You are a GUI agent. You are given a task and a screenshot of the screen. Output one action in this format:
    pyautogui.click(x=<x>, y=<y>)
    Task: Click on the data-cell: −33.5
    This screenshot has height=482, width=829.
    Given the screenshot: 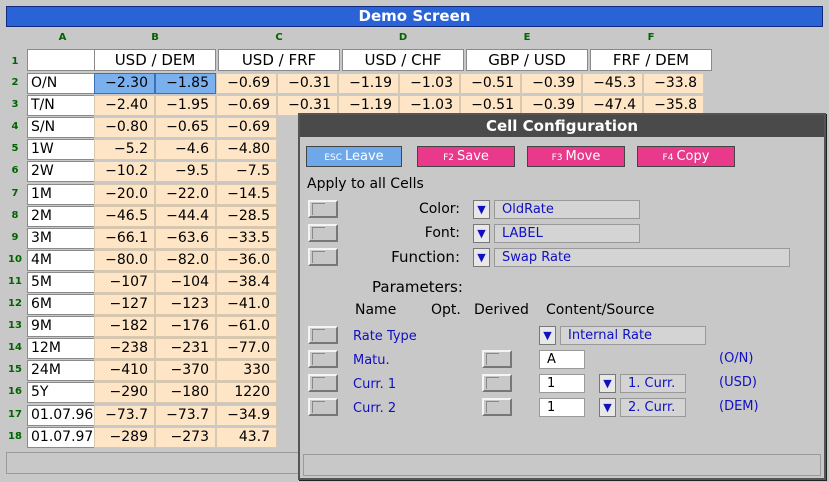 What is the action you would take?
    pyautogui.click(x=246, y=238)
    